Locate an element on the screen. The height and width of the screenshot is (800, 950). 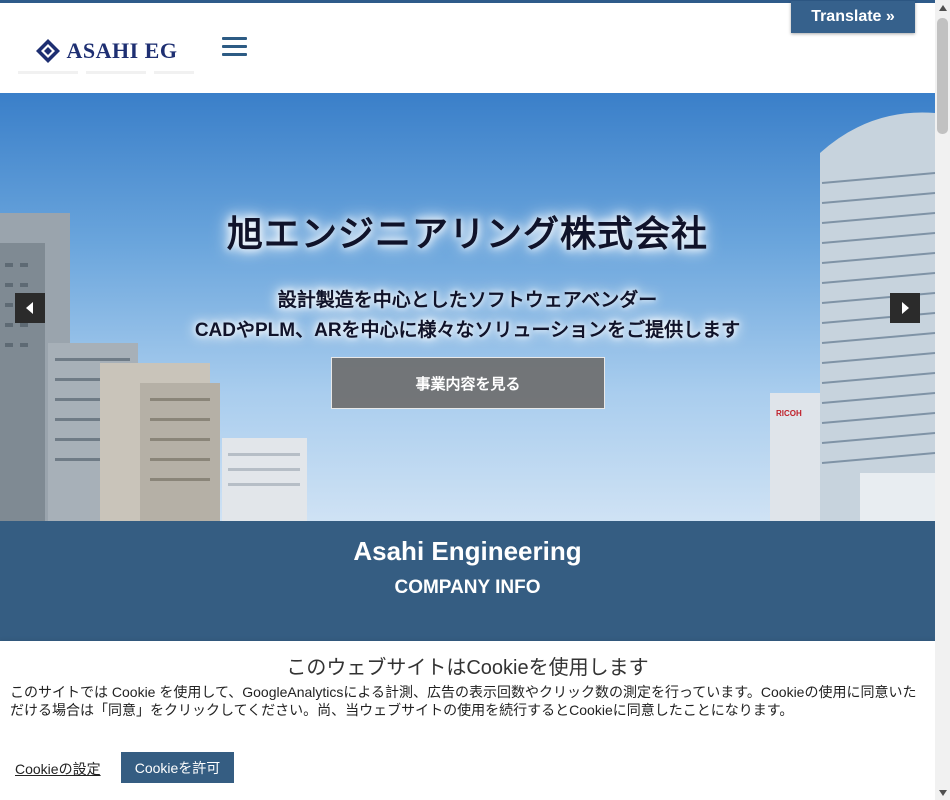
hero-title: 旭エンジニアリング株式会社 is located at coordinates (467, 233).